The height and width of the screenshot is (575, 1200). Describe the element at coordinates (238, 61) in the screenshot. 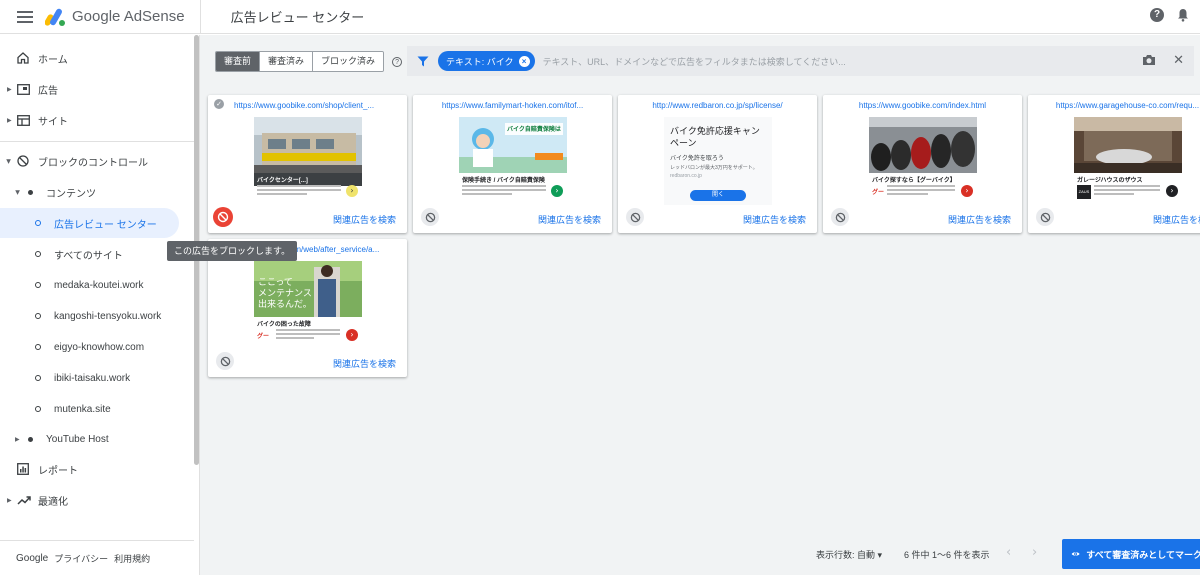

I see `tab-pending: 審査前` at that location.